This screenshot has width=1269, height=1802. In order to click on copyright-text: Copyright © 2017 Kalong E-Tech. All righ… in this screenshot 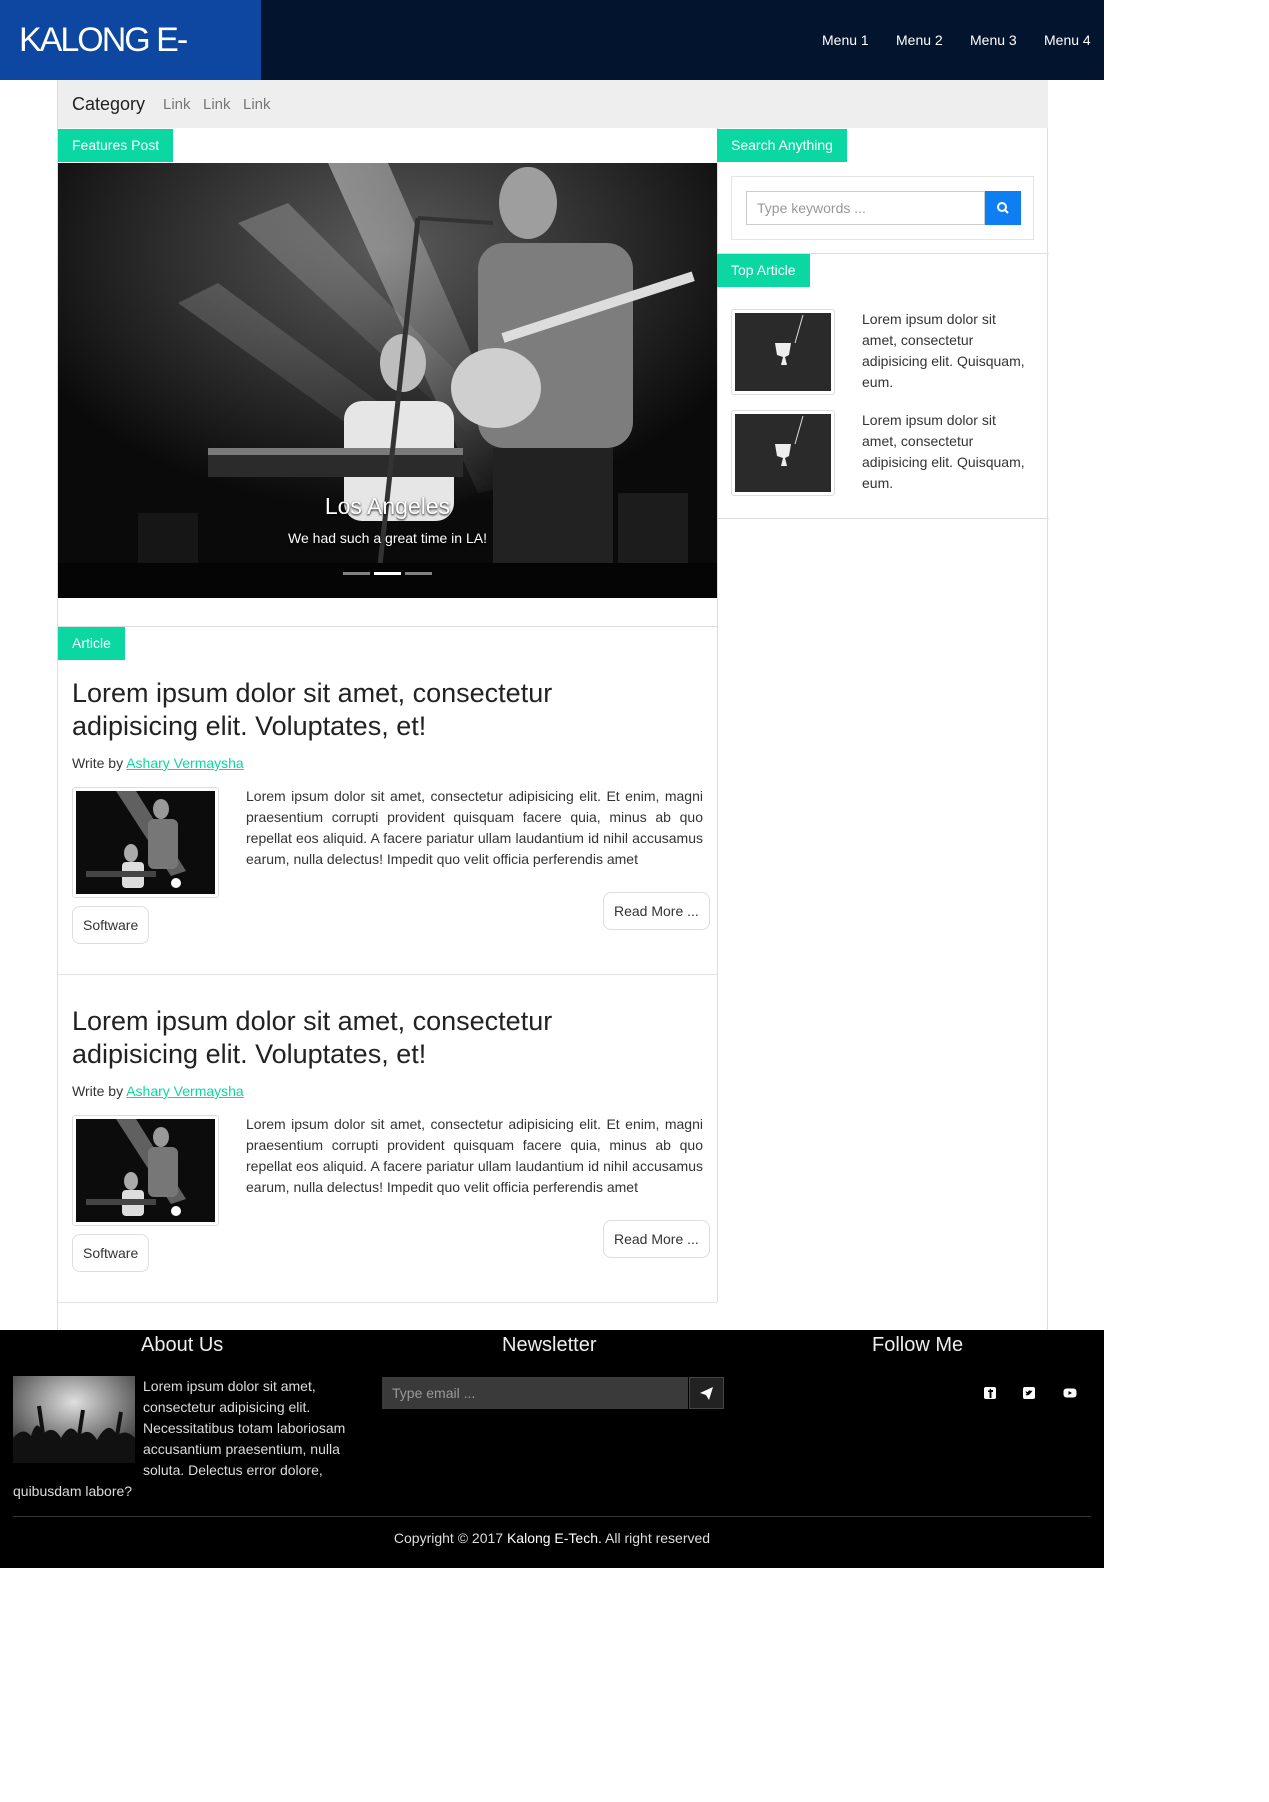, I will do `click(552, 1538)`.